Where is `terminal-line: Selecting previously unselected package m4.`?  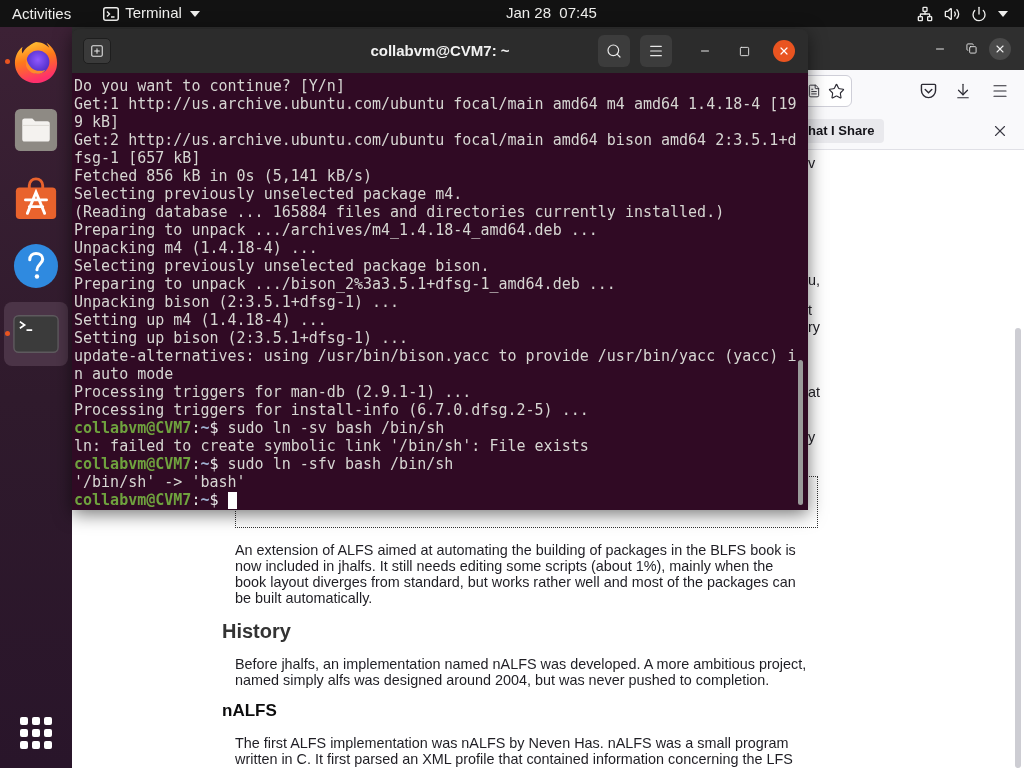 terminal-line: Selecting previously unselected package m4. is located at coordinates (268, 194).